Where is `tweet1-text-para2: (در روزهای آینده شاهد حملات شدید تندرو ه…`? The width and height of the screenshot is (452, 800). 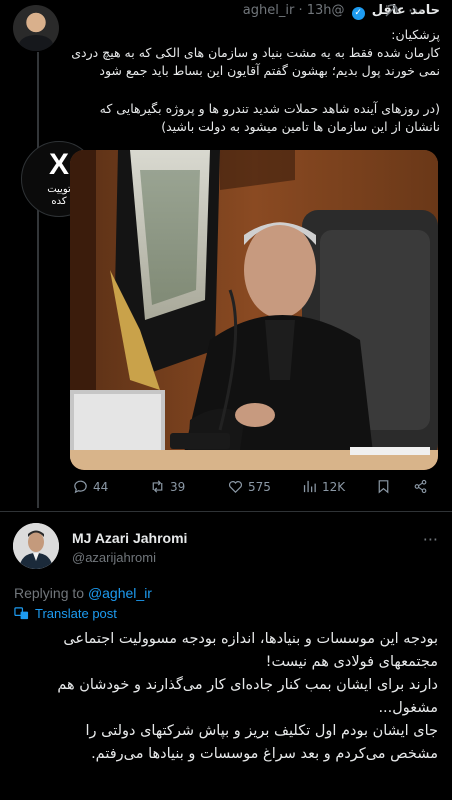 tweet1-text-para2: (در روزهای آینده شاهد حملات شدید تندرو ه… is located at coordinates (255, 118).